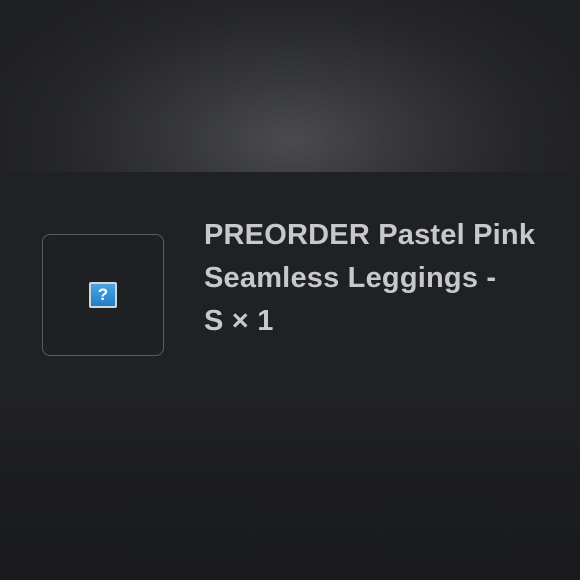 The height and width of the screenshot is (580, 580). Describe the element at coordinates (370, 235) in the screenshot. I see `product-title-line-1: PREORDER Pastel Pink` at that location.